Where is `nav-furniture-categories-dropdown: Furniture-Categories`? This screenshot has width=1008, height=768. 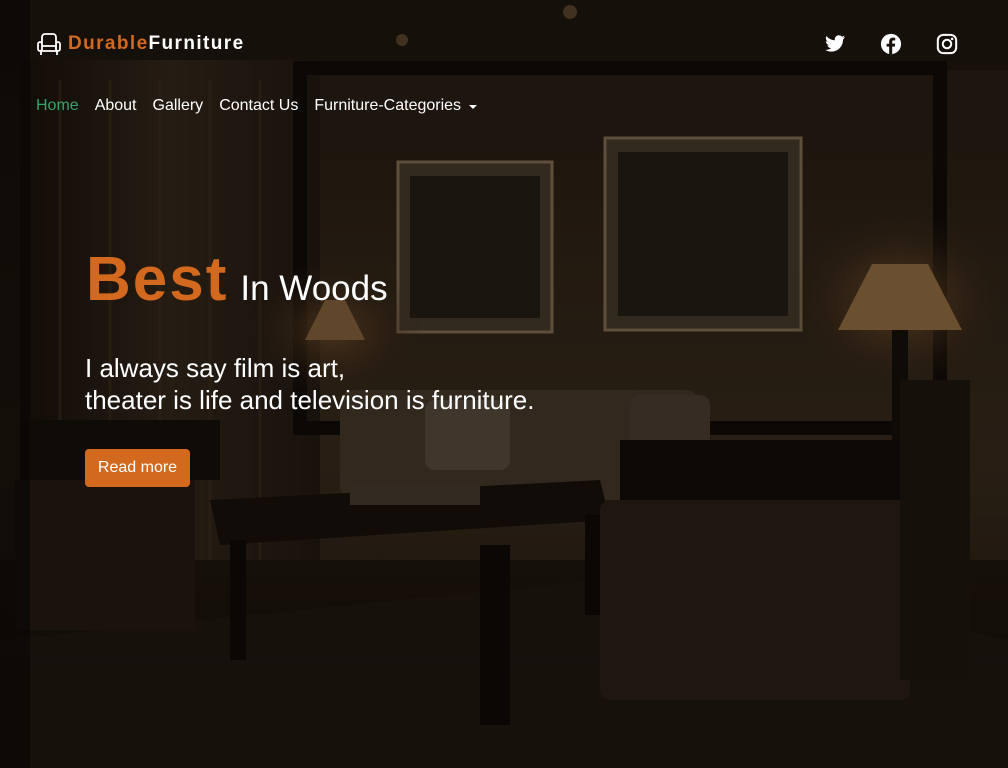 nav-furniture-categories-dropdown: Furniture-Categories is located at coordinates (396, 106).